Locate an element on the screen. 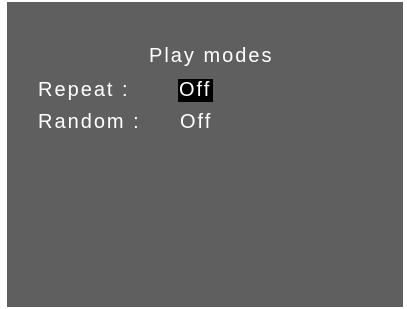  repeat-value: Off is located at coordinates (196, 90).